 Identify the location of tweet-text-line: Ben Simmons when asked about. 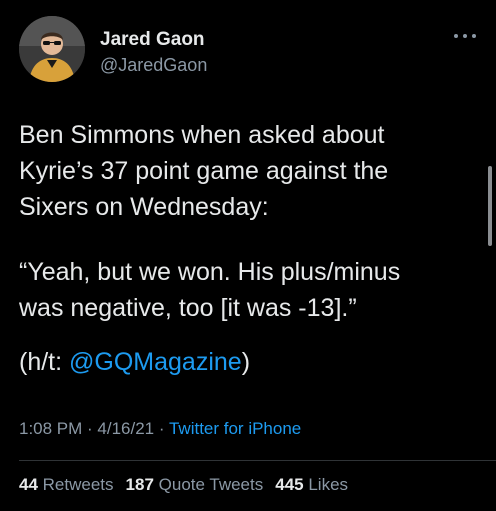
(202, 135).